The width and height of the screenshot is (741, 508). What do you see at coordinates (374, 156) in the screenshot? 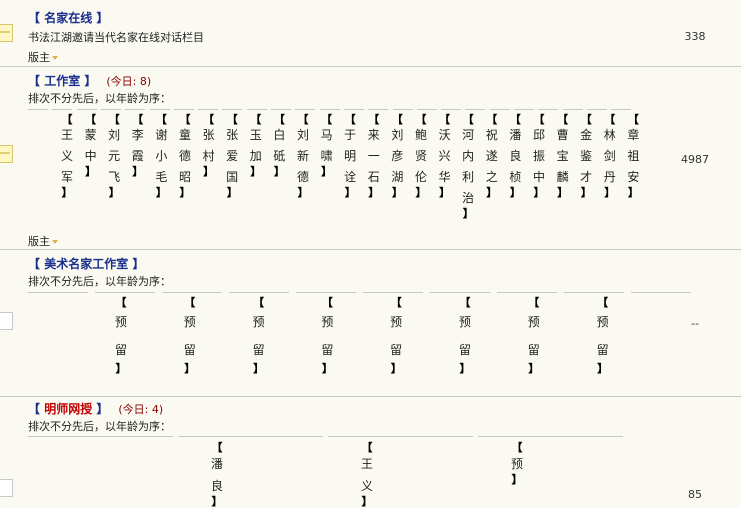
I see `sub-forum-link: 【来一石】` at bounding box center [374, 156].